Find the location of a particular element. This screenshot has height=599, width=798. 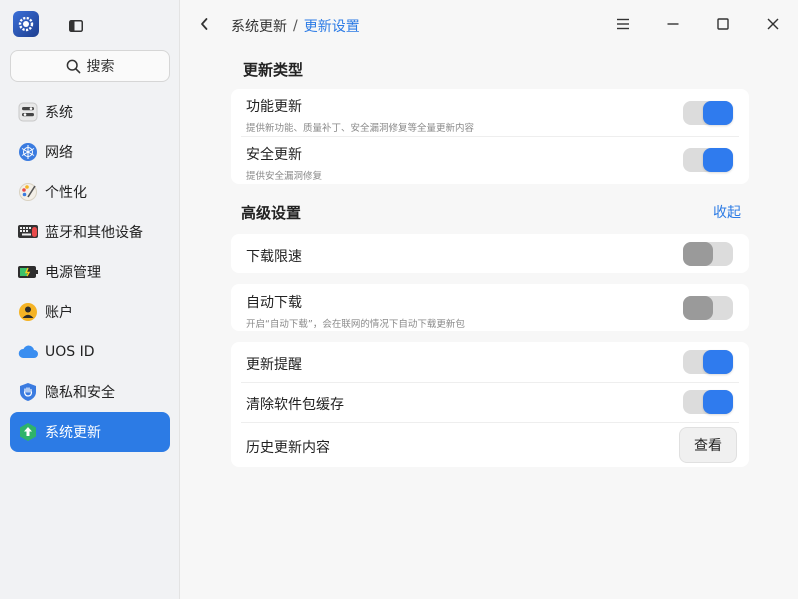

history-row: 历史更新内容 查看 is located at coordinates (490, 444).